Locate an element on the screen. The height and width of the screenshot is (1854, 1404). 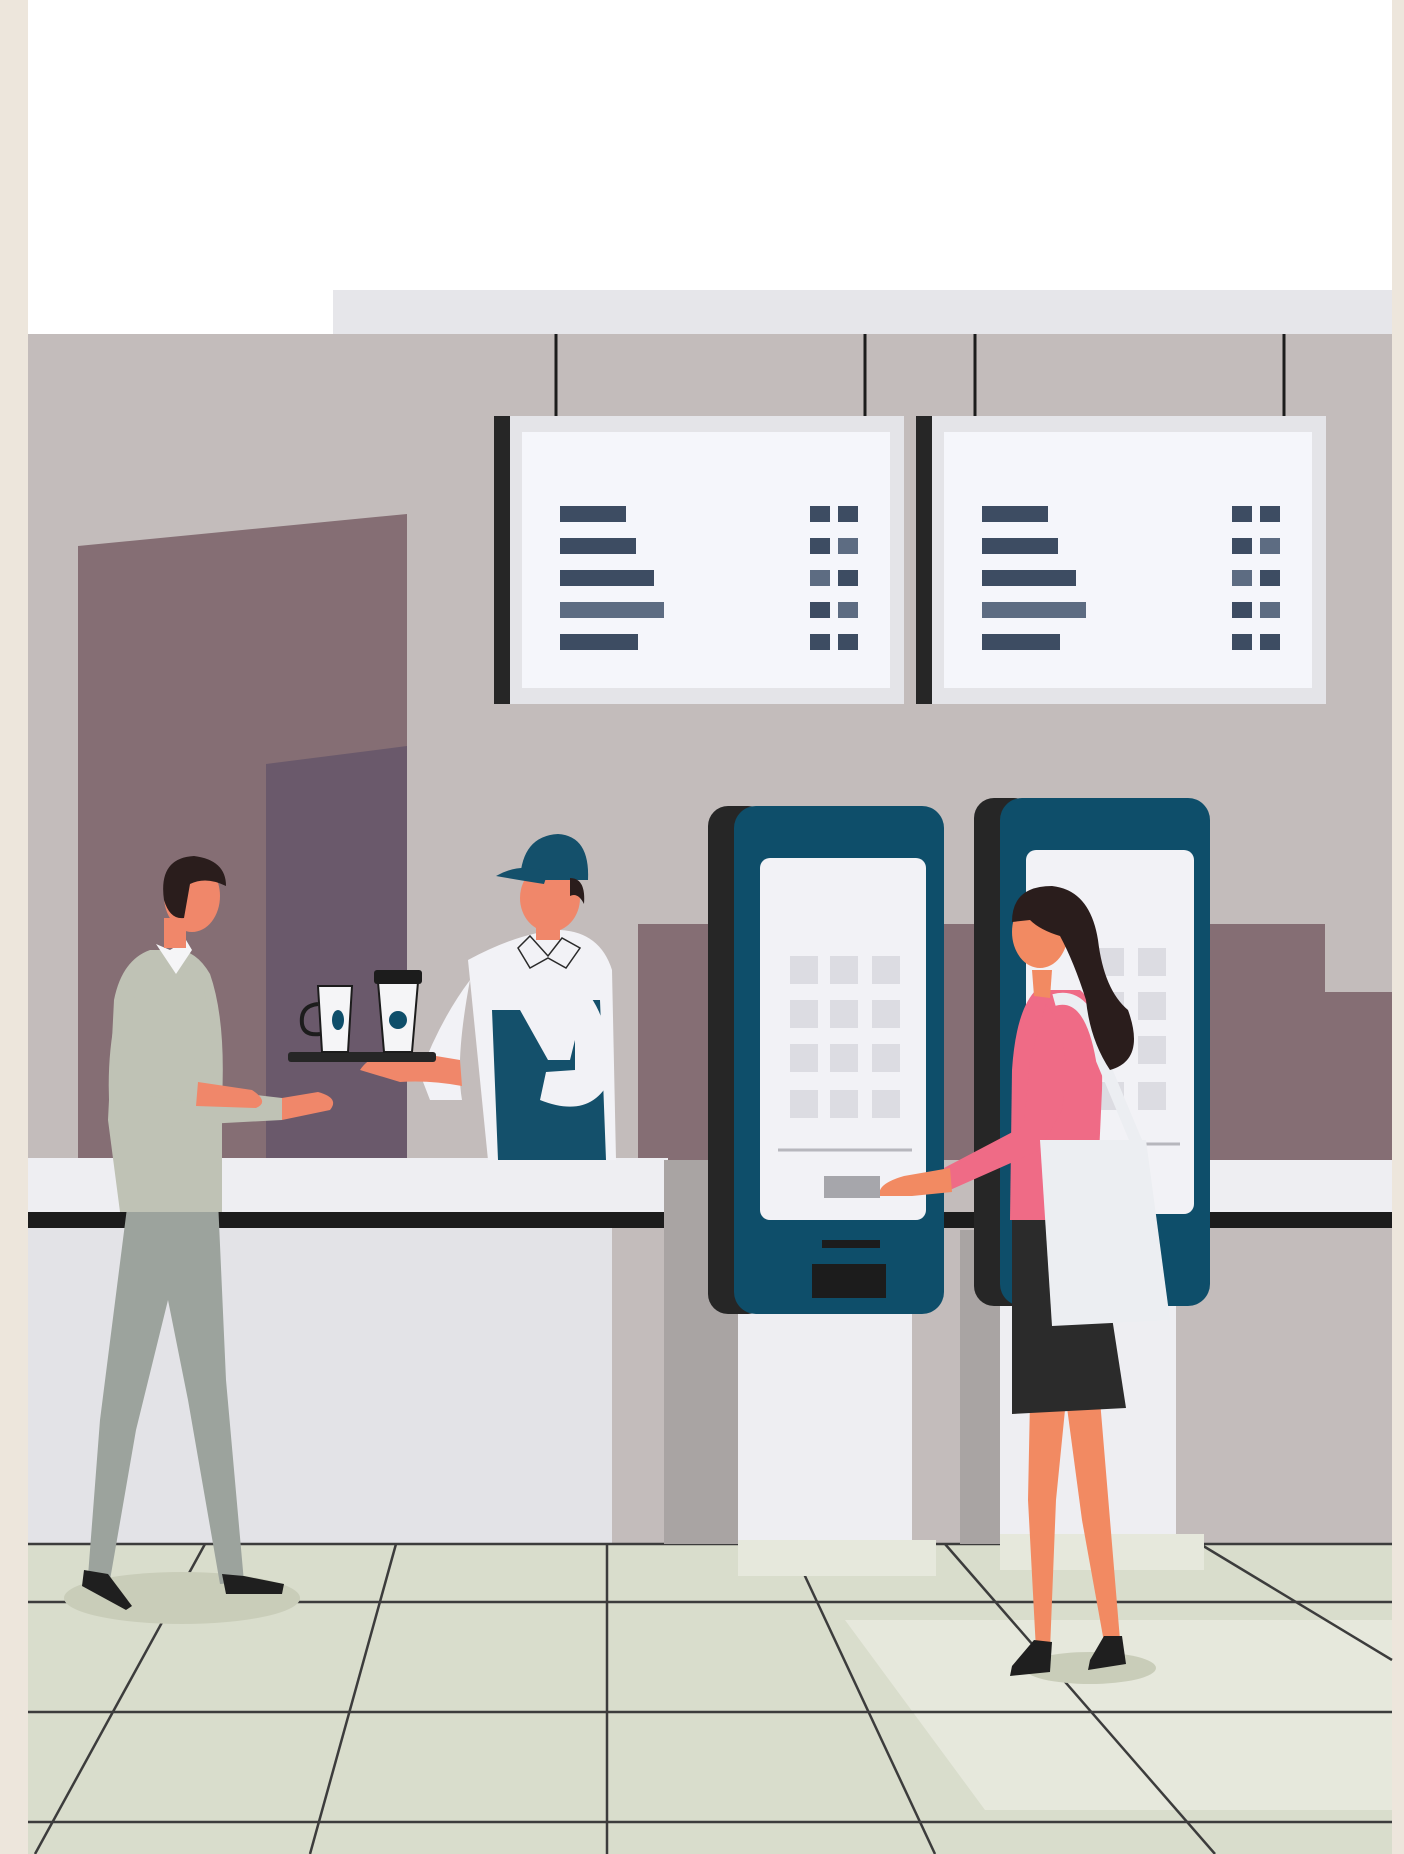
serving-tray is located at coordinates (362, 1057).